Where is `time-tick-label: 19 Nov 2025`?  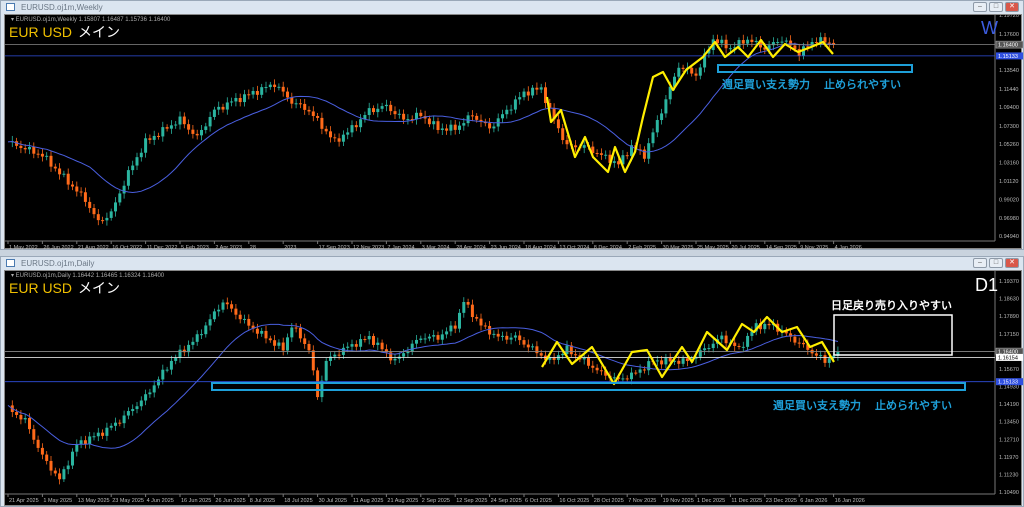 time-tick-label: 19 Nov 2025 is located at coordinates (678, 501).